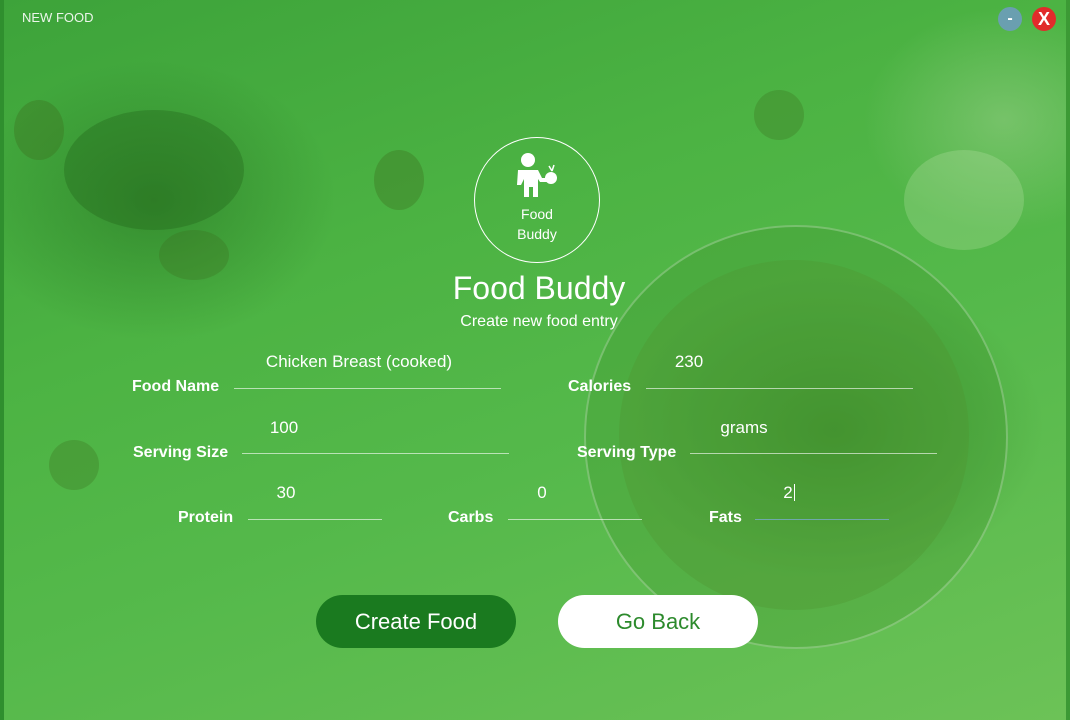 This screenshot has height=720, width=1078. Describe the element at coordinates (471, 517) in the screenshot. I see `carbs-label: Carbs` at that location.